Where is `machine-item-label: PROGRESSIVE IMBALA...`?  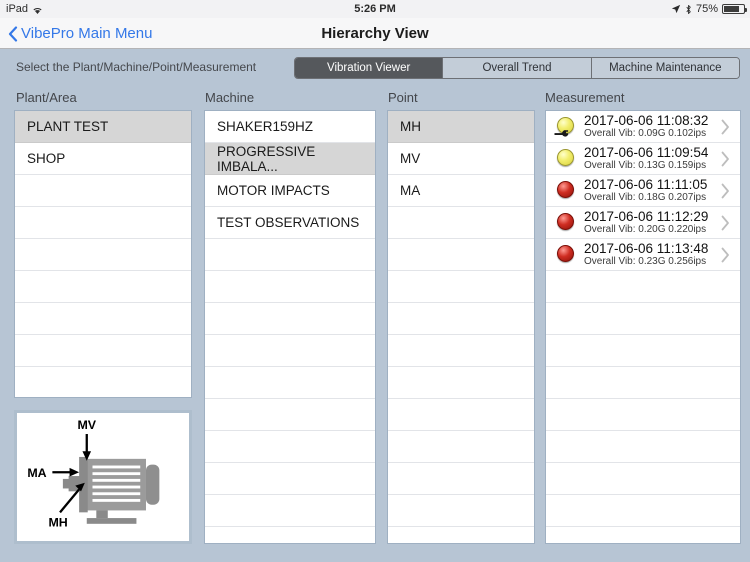
machine-item-label: PROGRESSIVE IMBALA... is located at coordinates (266, 158).